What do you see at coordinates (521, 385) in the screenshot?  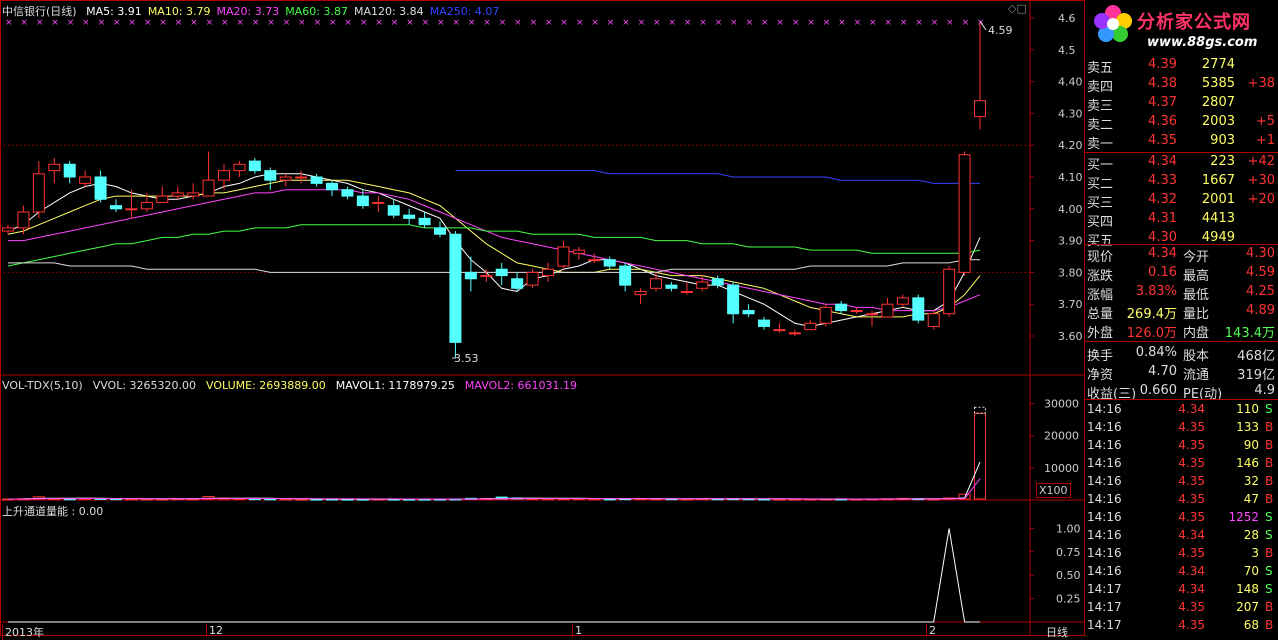 I see `volume-legend-item: MAVOL2: 661031.19` at bounding box center [521, 385].